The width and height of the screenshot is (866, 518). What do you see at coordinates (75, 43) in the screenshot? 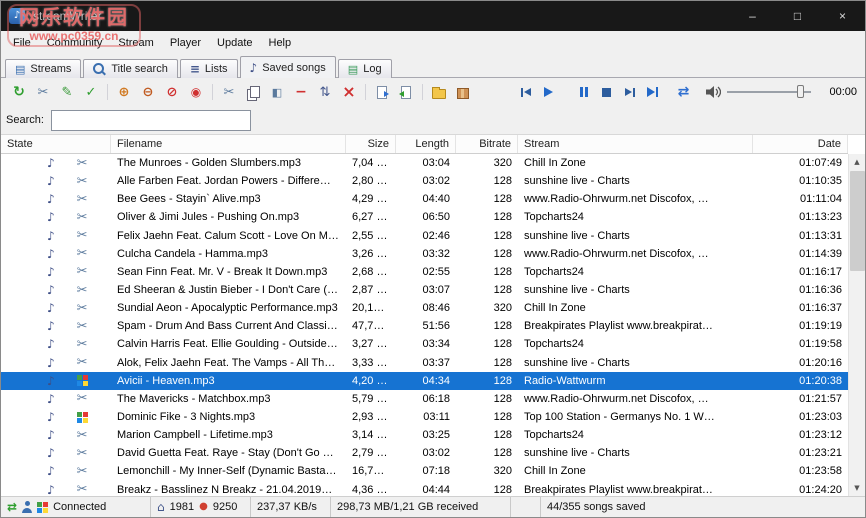
I see `menu-item-community: Community` at bounding box center [75, 43].